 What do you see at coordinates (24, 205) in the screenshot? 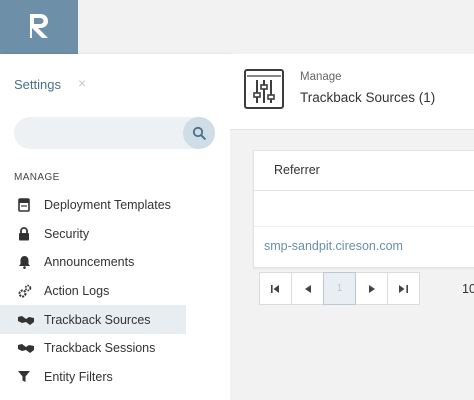
I see `template-icon` at bounding box center [24, 205].